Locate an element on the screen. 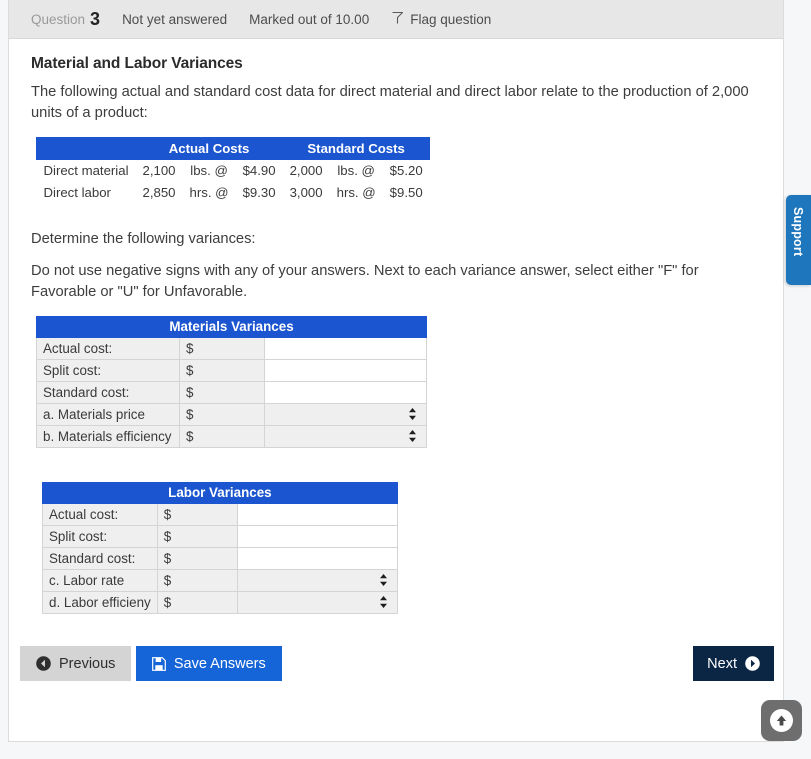 The image size is (811, 759). materials-actual-cost-cell is located at coordinates (345, 348).